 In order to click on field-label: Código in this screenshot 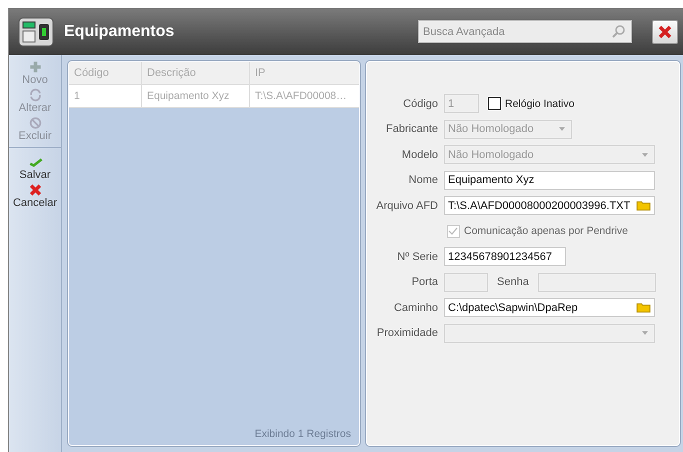, I will do `click(420, 104)`.